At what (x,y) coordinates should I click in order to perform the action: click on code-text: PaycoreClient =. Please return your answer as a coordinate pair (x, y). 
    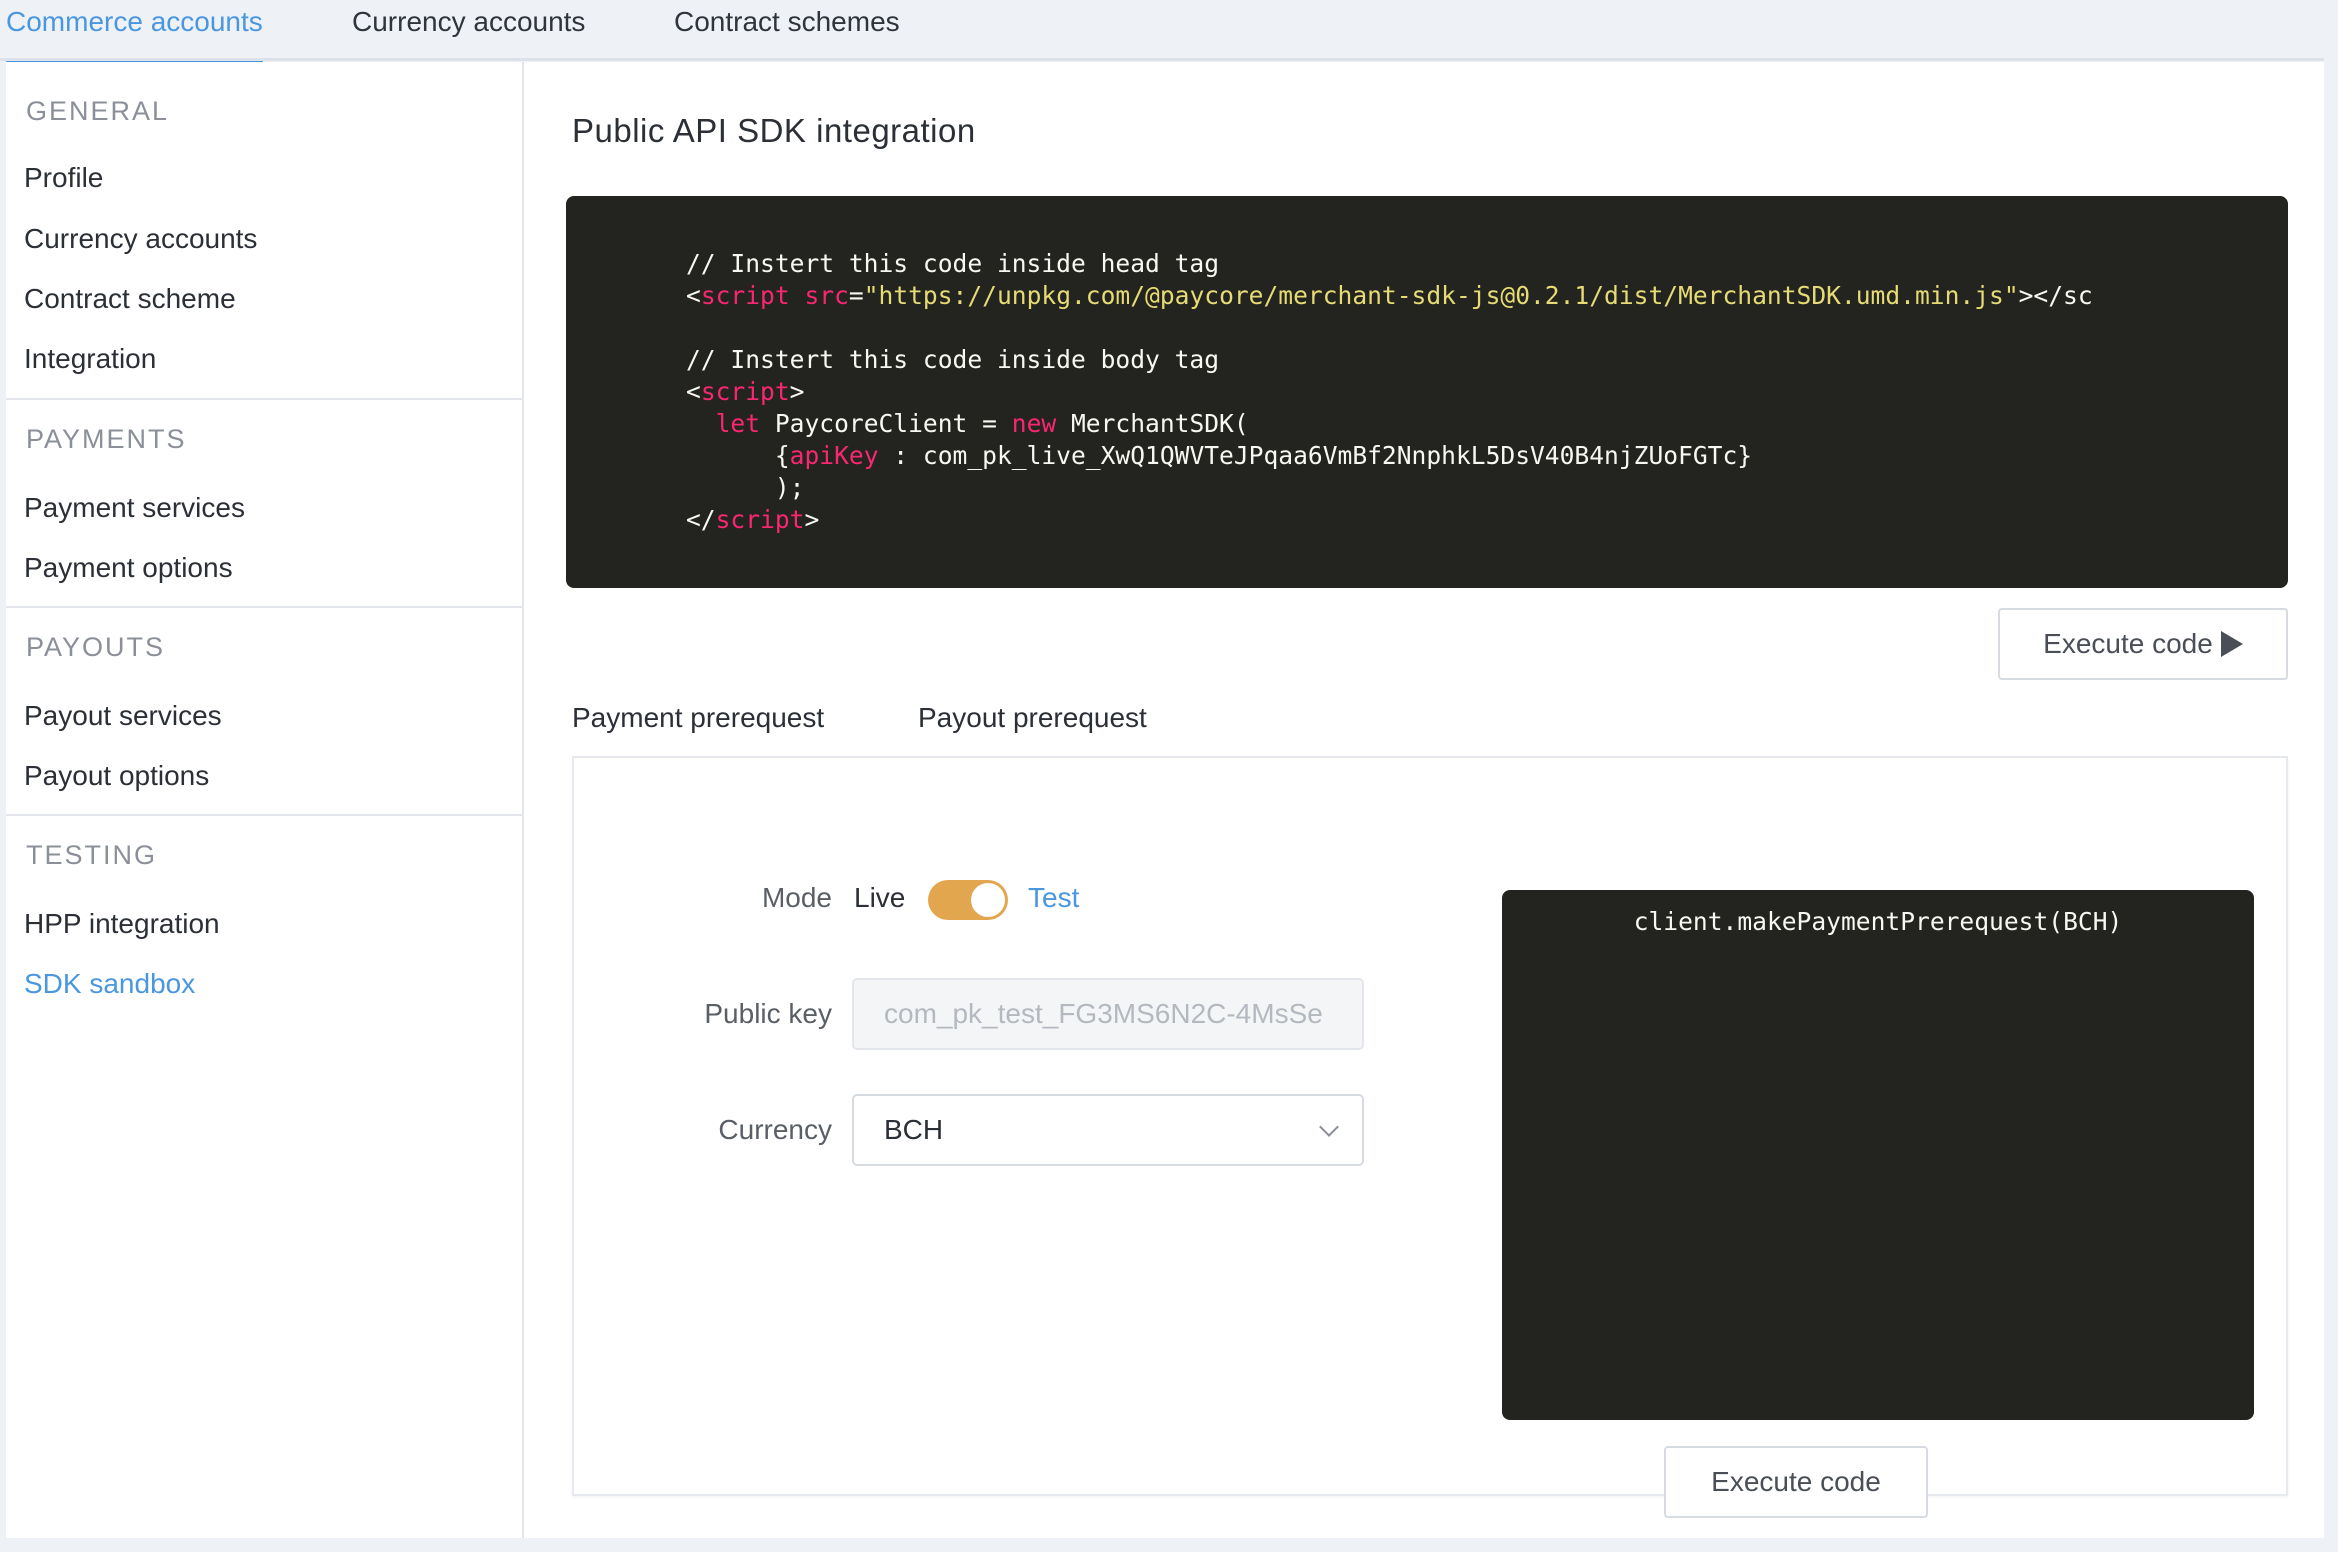
    Looking at the image, I should click on (886, 423).